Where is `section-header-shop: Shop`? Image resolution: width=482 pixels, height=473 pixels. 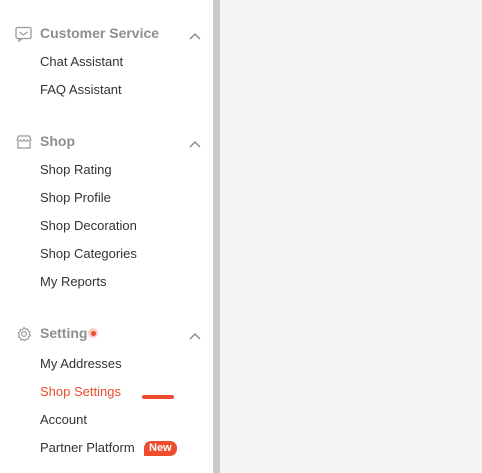
section-header-shop: Shop is located at coordinates (106, 142).